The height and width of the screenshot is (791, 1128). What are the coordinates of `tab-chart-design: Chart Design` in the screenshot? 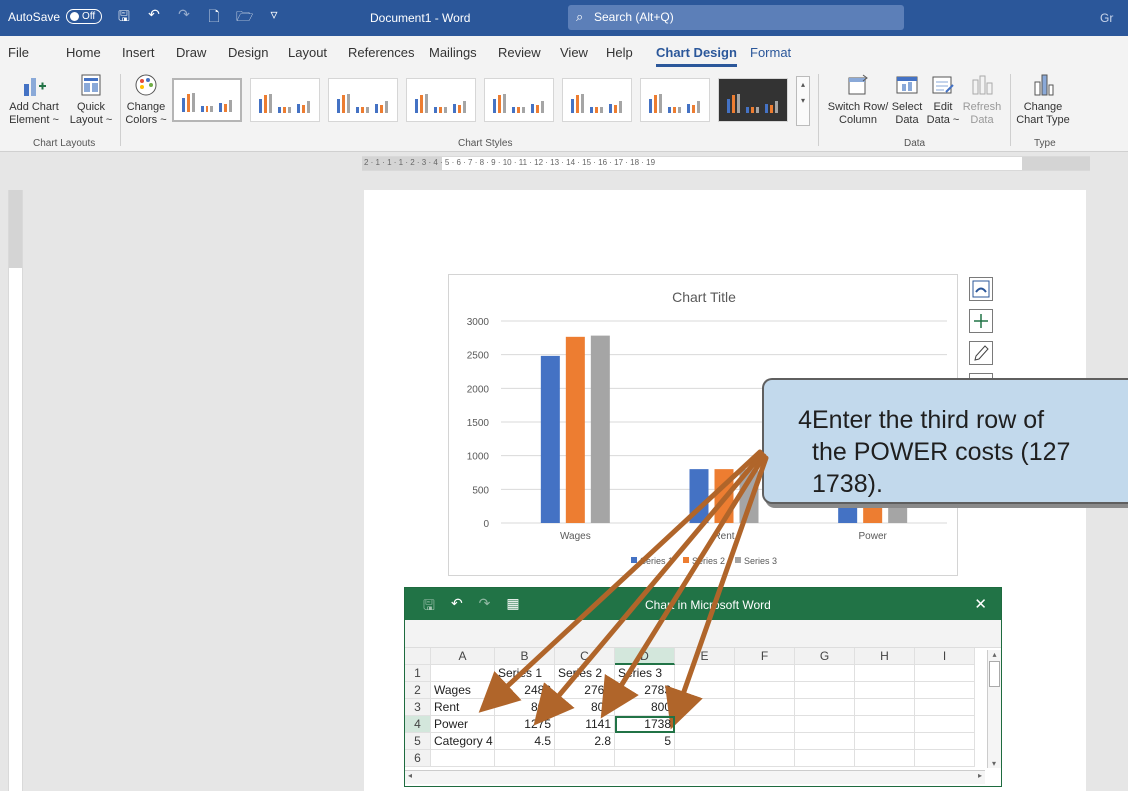 It's located at (696, 56).